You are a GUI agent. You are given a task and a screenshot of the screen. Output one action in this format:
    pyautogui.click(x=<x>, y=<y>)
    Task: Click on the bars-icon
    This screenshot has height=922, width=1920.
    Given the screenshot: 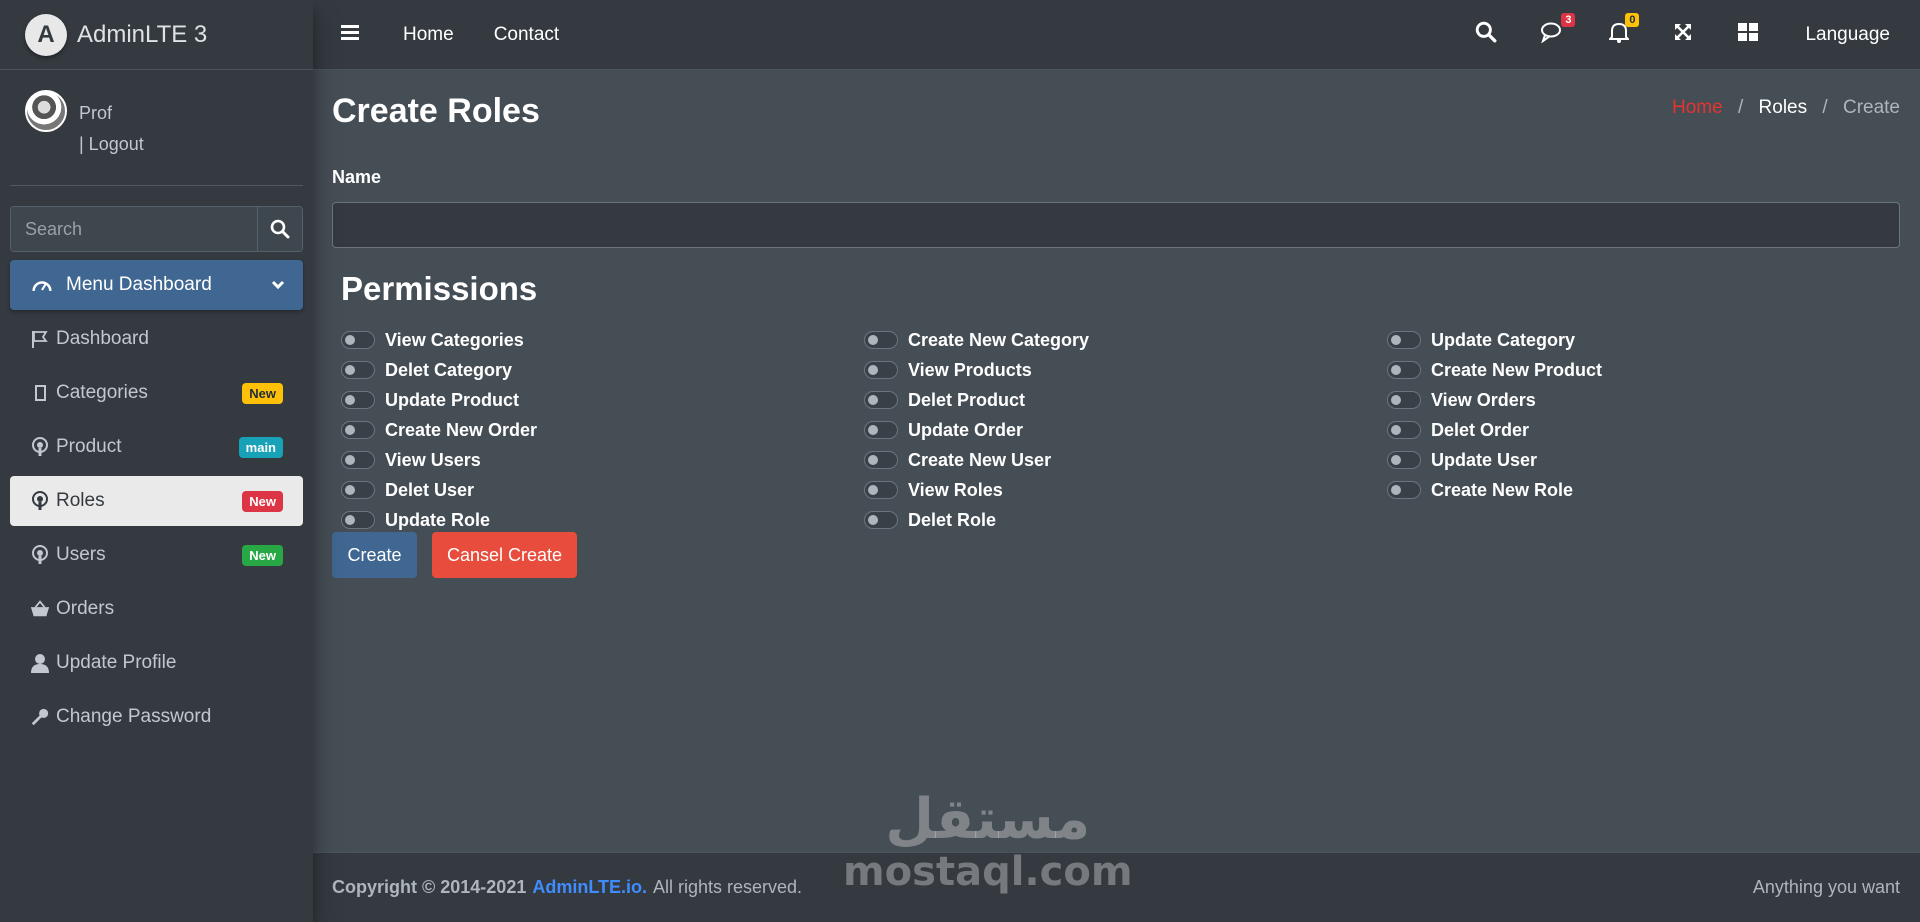 What is the action you would take?
    pyautogui.click(x=350, y=32)
    